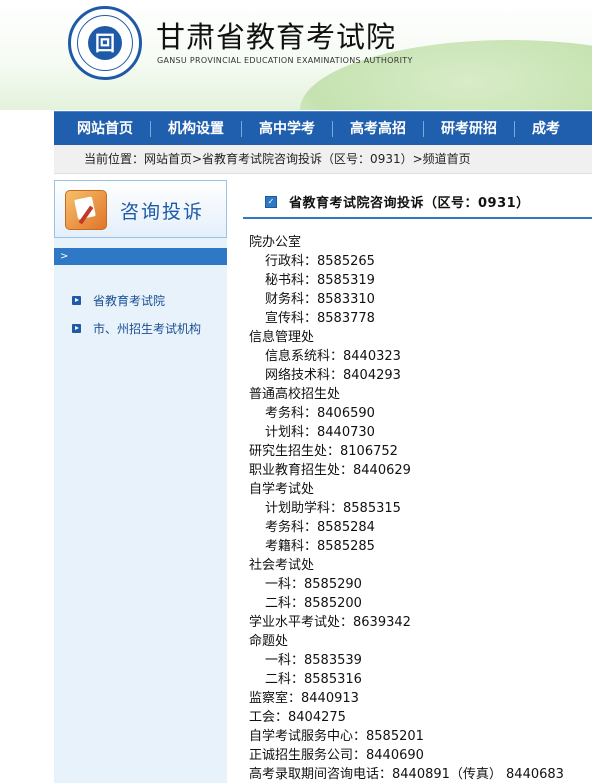 This screenshot has width=592, height=784. I want to click on contact-sub-item: 考籍科：8585285, so click(320, 546).